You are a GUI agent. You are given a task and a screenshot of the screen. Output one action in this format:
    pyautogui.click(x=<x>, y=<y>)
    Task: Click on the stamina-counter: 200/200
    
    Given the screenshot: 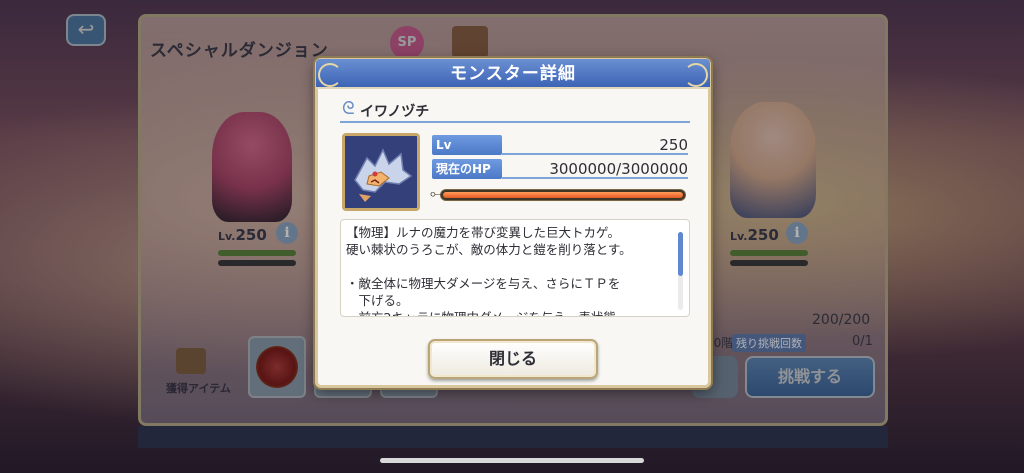 What is the action you would take?
    pyautogui.click(x=841, y=320)
    